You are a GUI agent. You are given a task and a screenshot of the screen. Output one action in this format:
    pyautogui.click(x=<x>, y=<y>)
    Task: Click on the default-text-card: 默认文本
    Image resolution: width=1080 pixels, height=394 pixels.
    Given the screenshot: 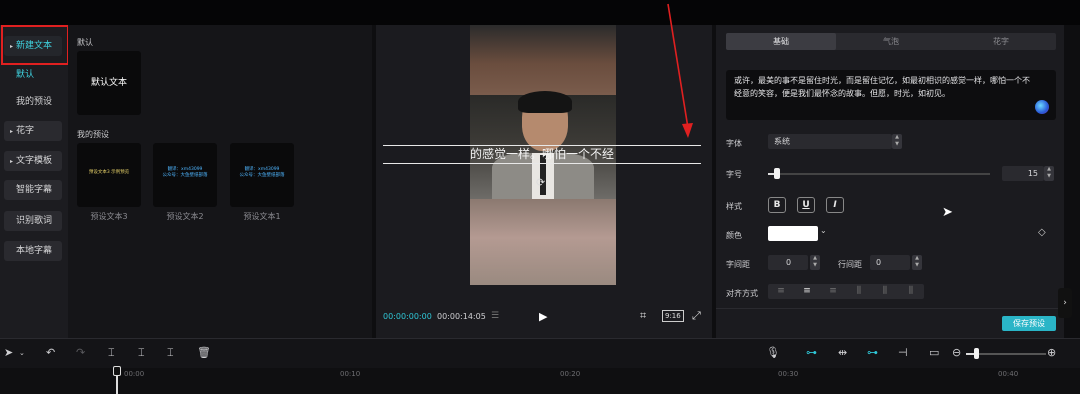 What is the action you would take?
    pyautogui.click(x=109, y=83)
    